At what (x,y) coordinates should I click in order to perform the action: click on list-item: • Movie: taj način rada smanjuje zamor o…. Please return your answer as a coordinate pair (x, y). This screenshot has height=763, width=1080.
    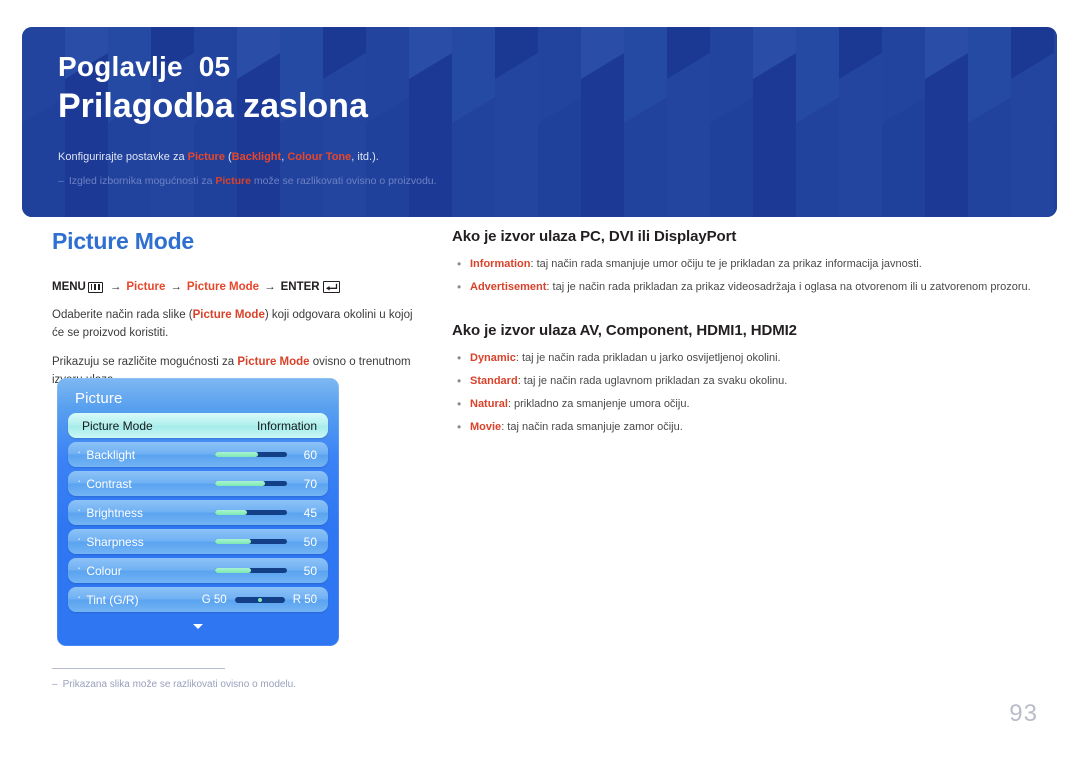
    Looking at the image, I should click on (747, 428).